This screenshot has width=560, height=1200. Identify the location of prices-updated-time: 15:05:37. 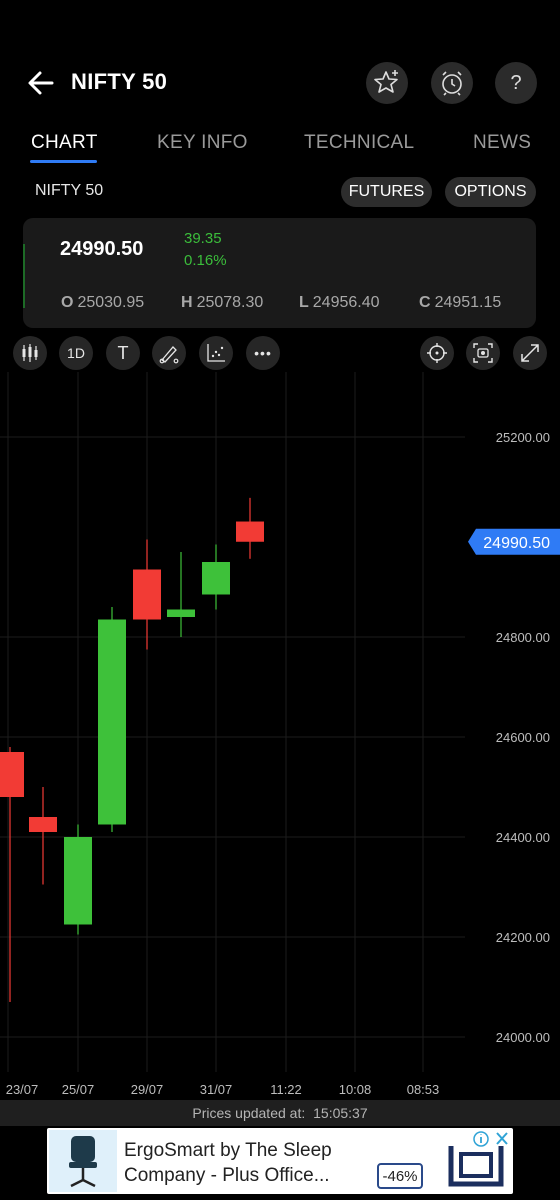
(340, 1113).